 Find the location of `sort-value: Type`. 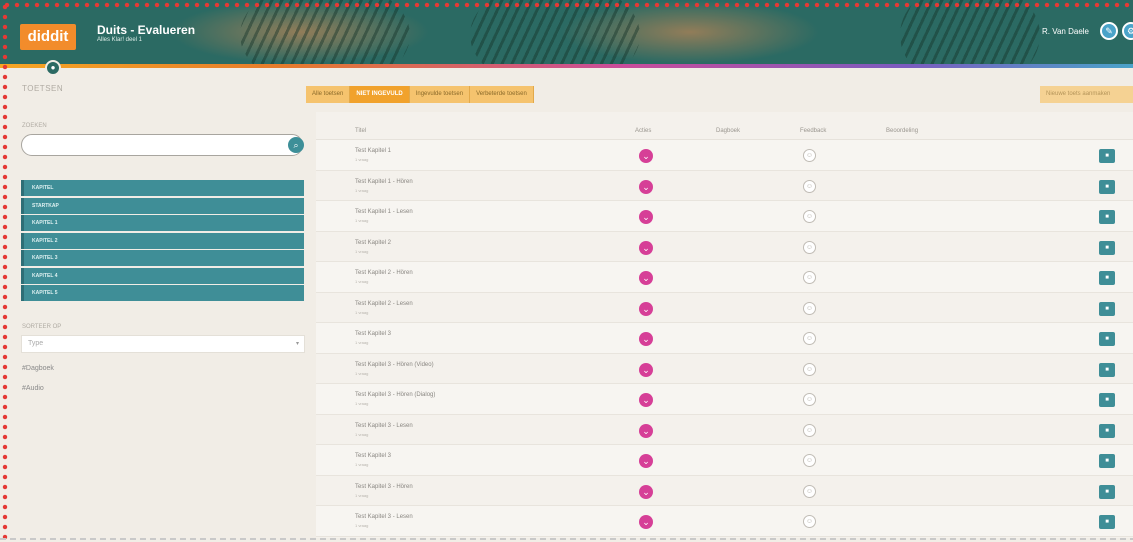

sort-value: Type is located at coordinates (36, 343).